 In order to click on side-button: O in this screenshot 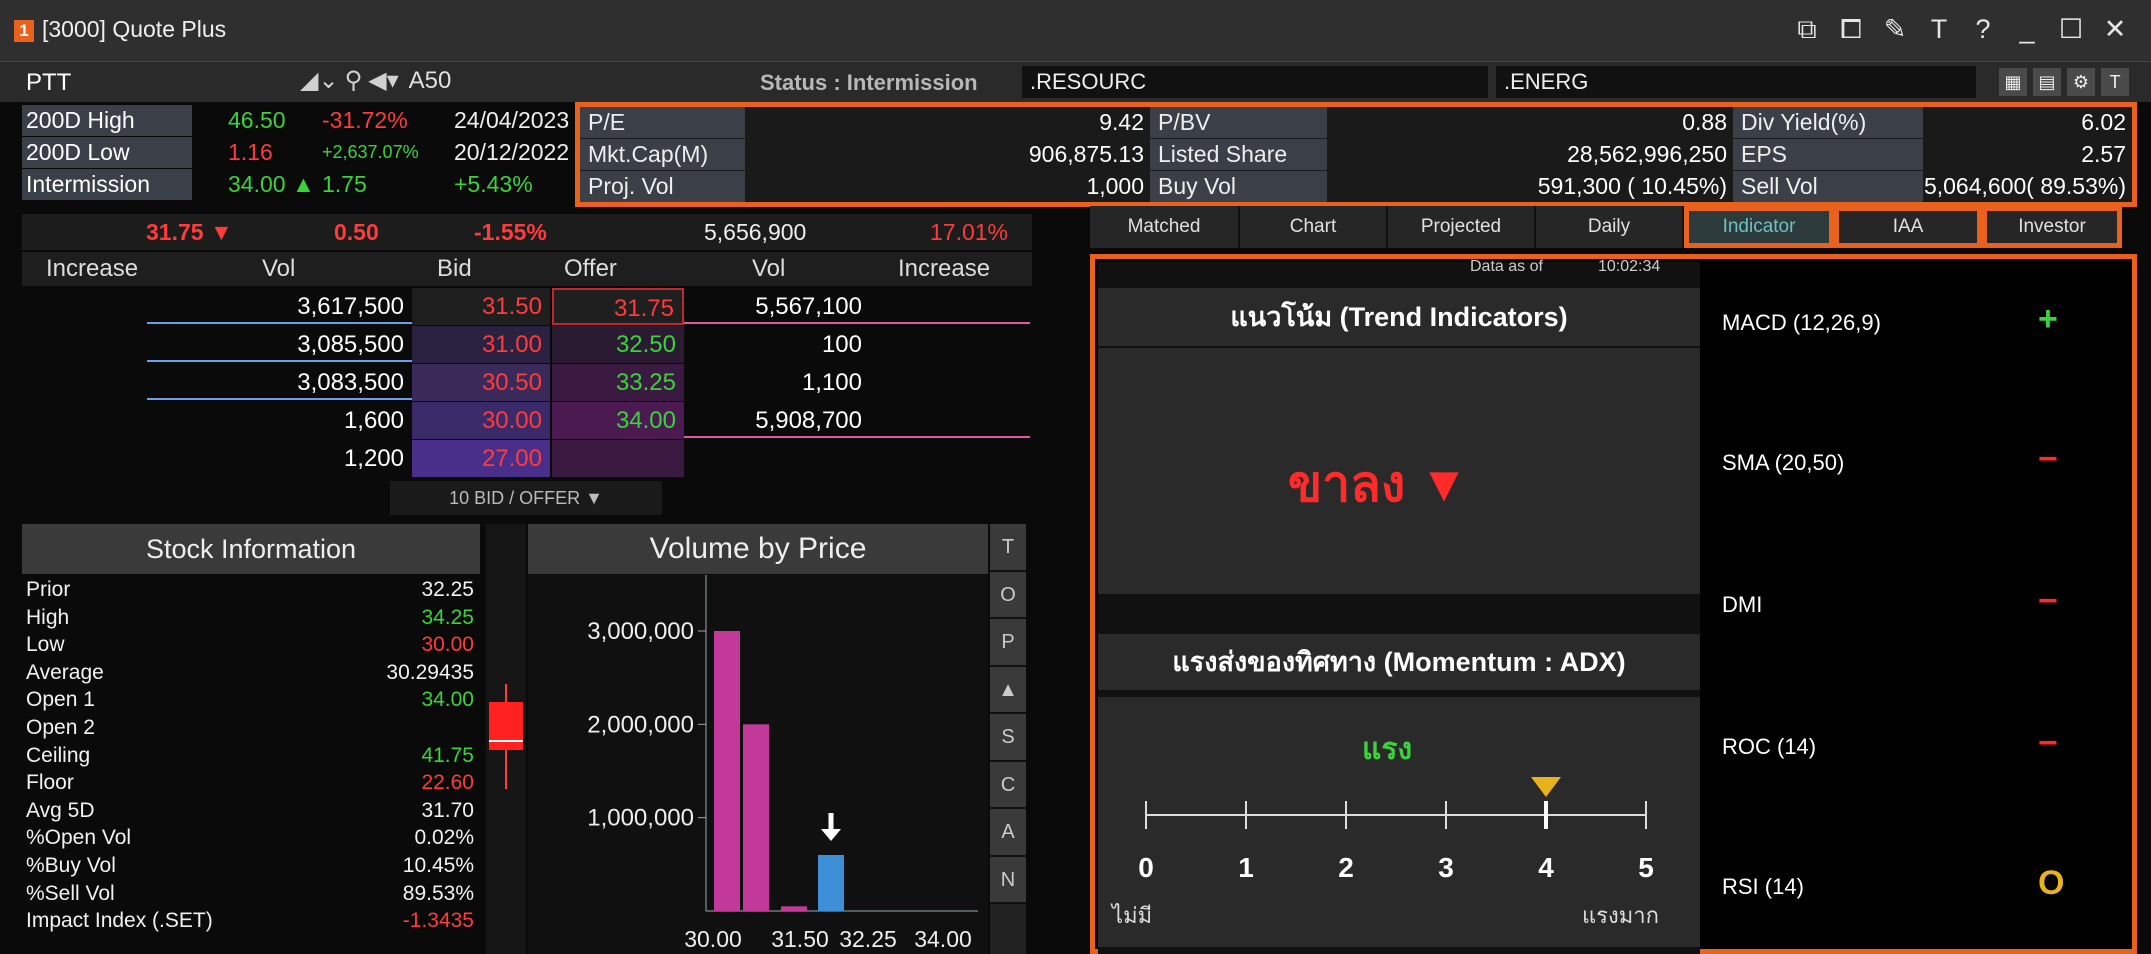, I will do `click(1008, 595)`.